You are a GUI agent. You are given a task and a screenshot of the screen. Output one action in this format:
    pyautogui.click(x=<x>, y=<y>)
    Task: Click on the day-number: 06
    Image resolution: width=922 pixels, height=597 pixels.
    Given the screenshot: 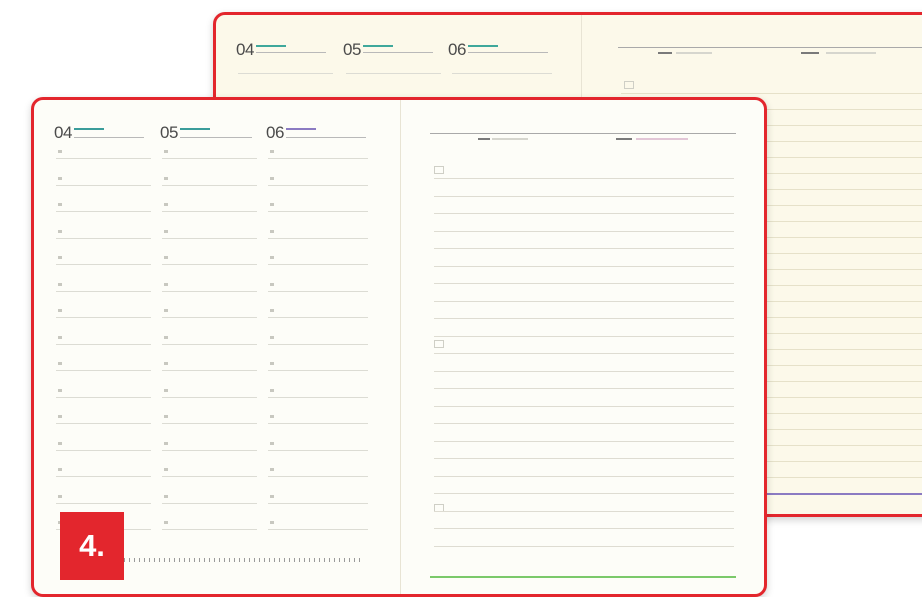 What is the action you would take?
    pyautogui.click(x=275, y=132)
    